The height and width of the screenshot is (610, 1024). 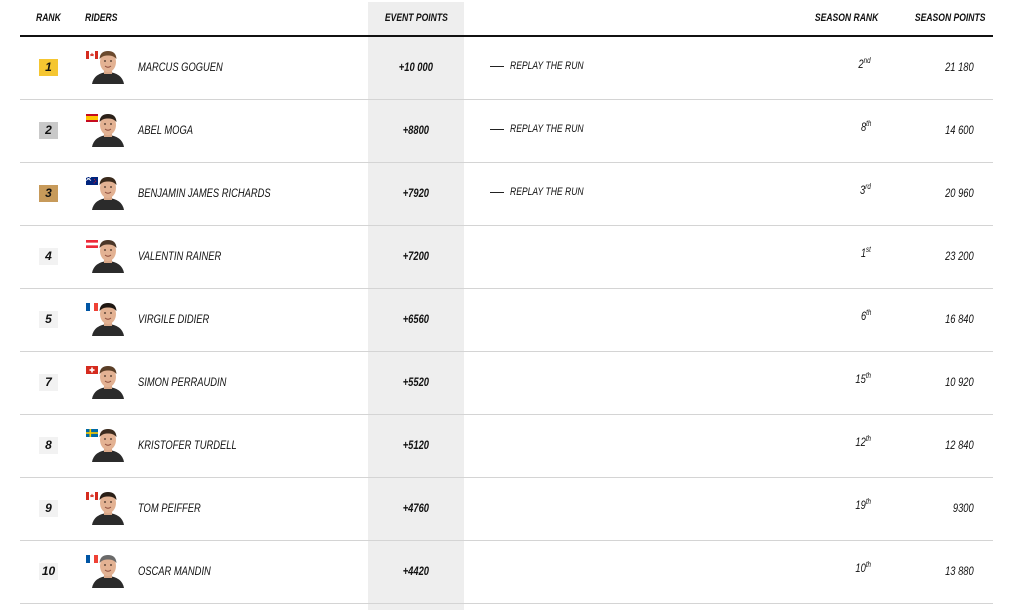 I want to click on header-riders: RIDERS, so click(x=101, y=18).